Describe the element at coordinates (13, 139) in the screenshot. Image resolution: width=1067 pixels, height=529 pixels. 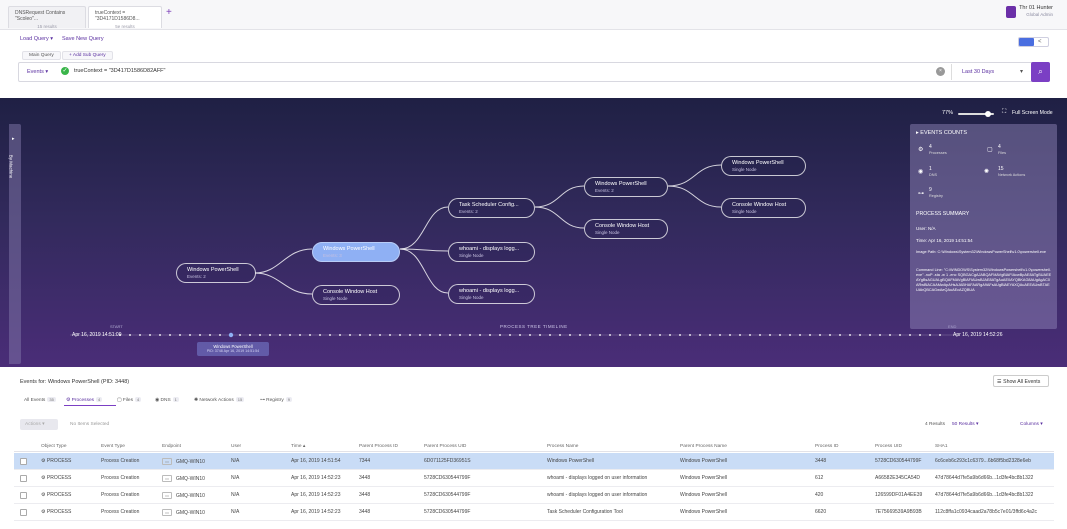
I see `expand-icon: ▸` at that location.